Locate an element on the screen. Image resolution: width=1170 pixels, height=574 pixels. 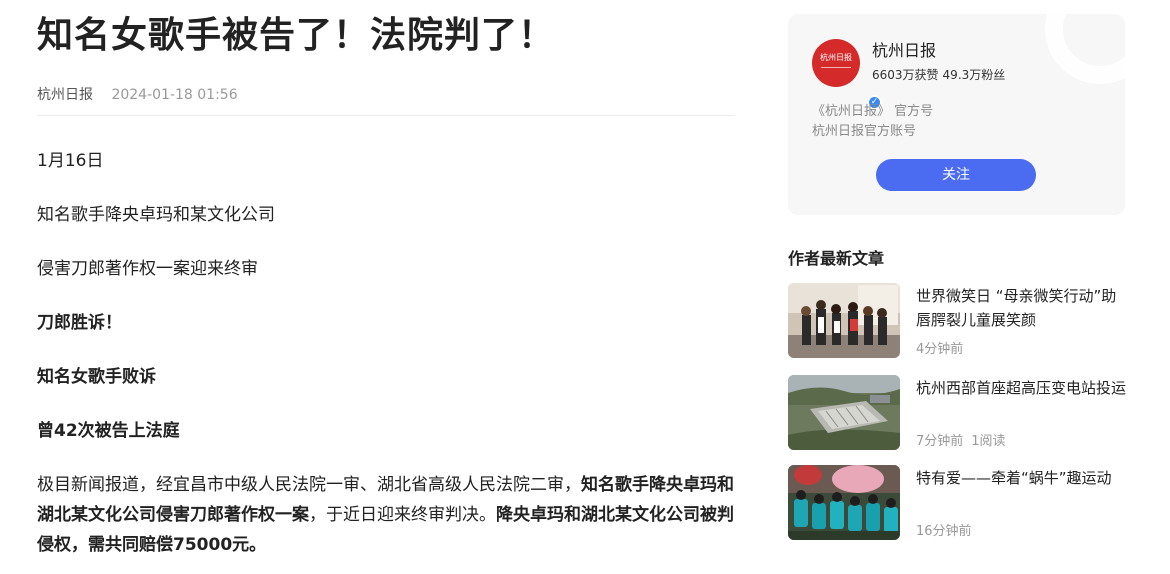
article-meta: 杭州日报 2024-01-18 01:56 is located at coordinates (137, 95).